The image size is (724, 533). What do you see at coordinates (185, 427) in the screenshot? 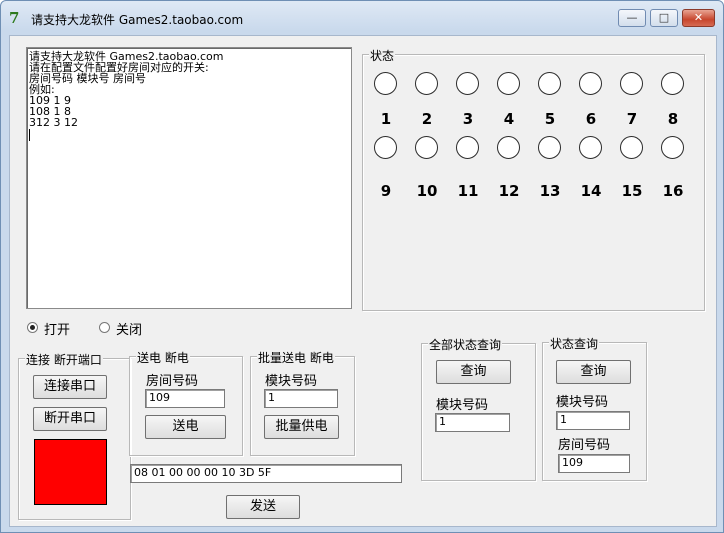
I see `power-on-button: 送电` at bounding box center [185, 427].